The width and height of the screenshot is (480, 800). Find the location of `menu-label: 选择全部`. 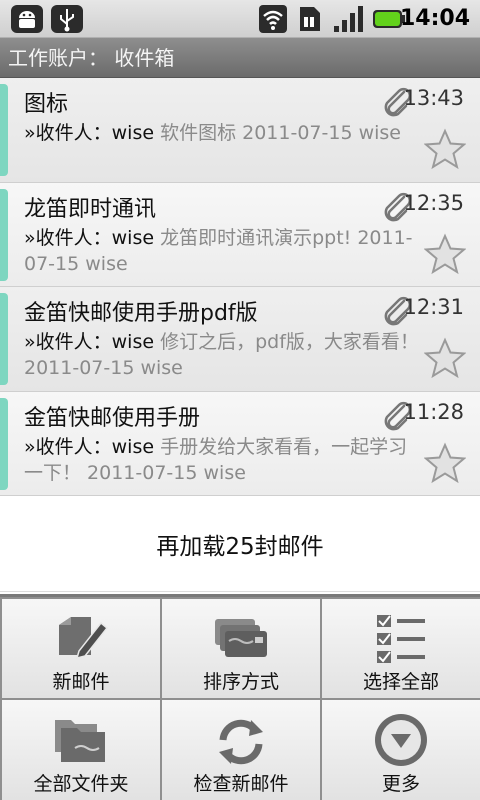

menu-label: 选择全部 is located at coordinates (400, 682).